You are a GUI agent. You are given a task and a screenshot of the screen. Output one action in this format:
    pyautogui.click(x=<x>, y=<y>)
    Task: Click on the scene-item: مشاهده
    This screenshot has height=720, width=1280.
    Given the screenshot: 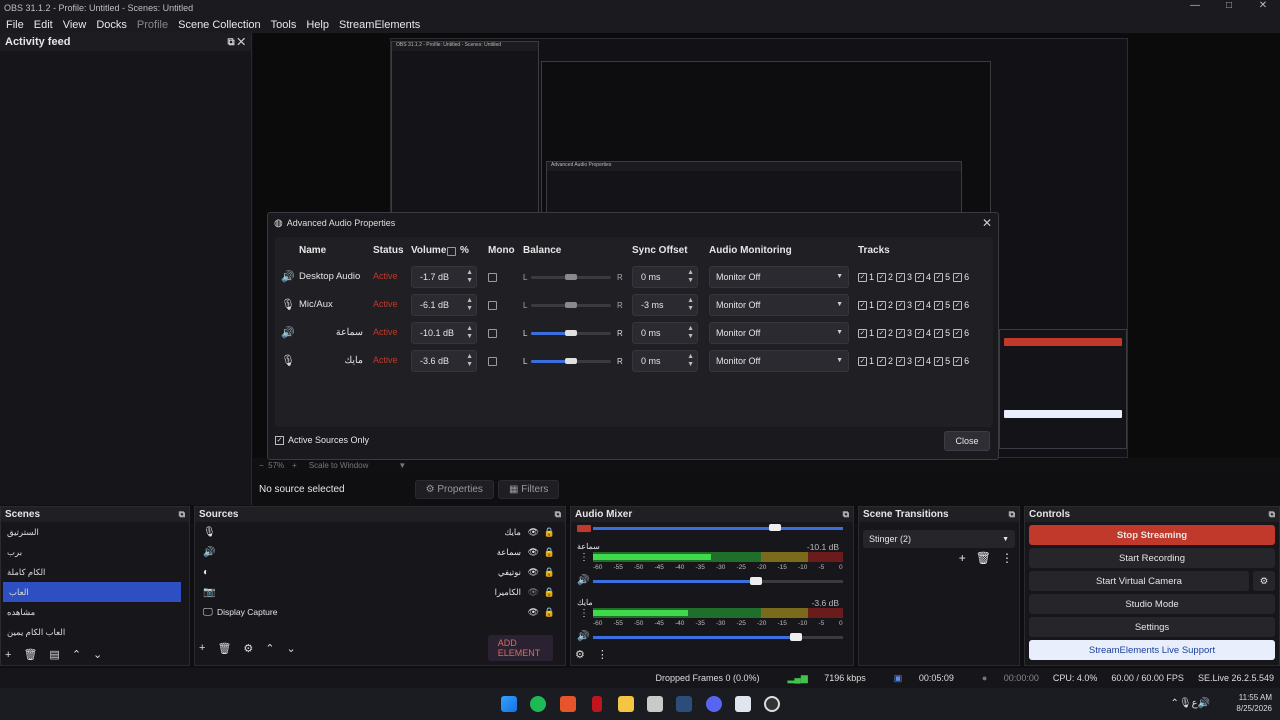 What is the action you would take?
    pyautogui.click(x=95, y=612)
    